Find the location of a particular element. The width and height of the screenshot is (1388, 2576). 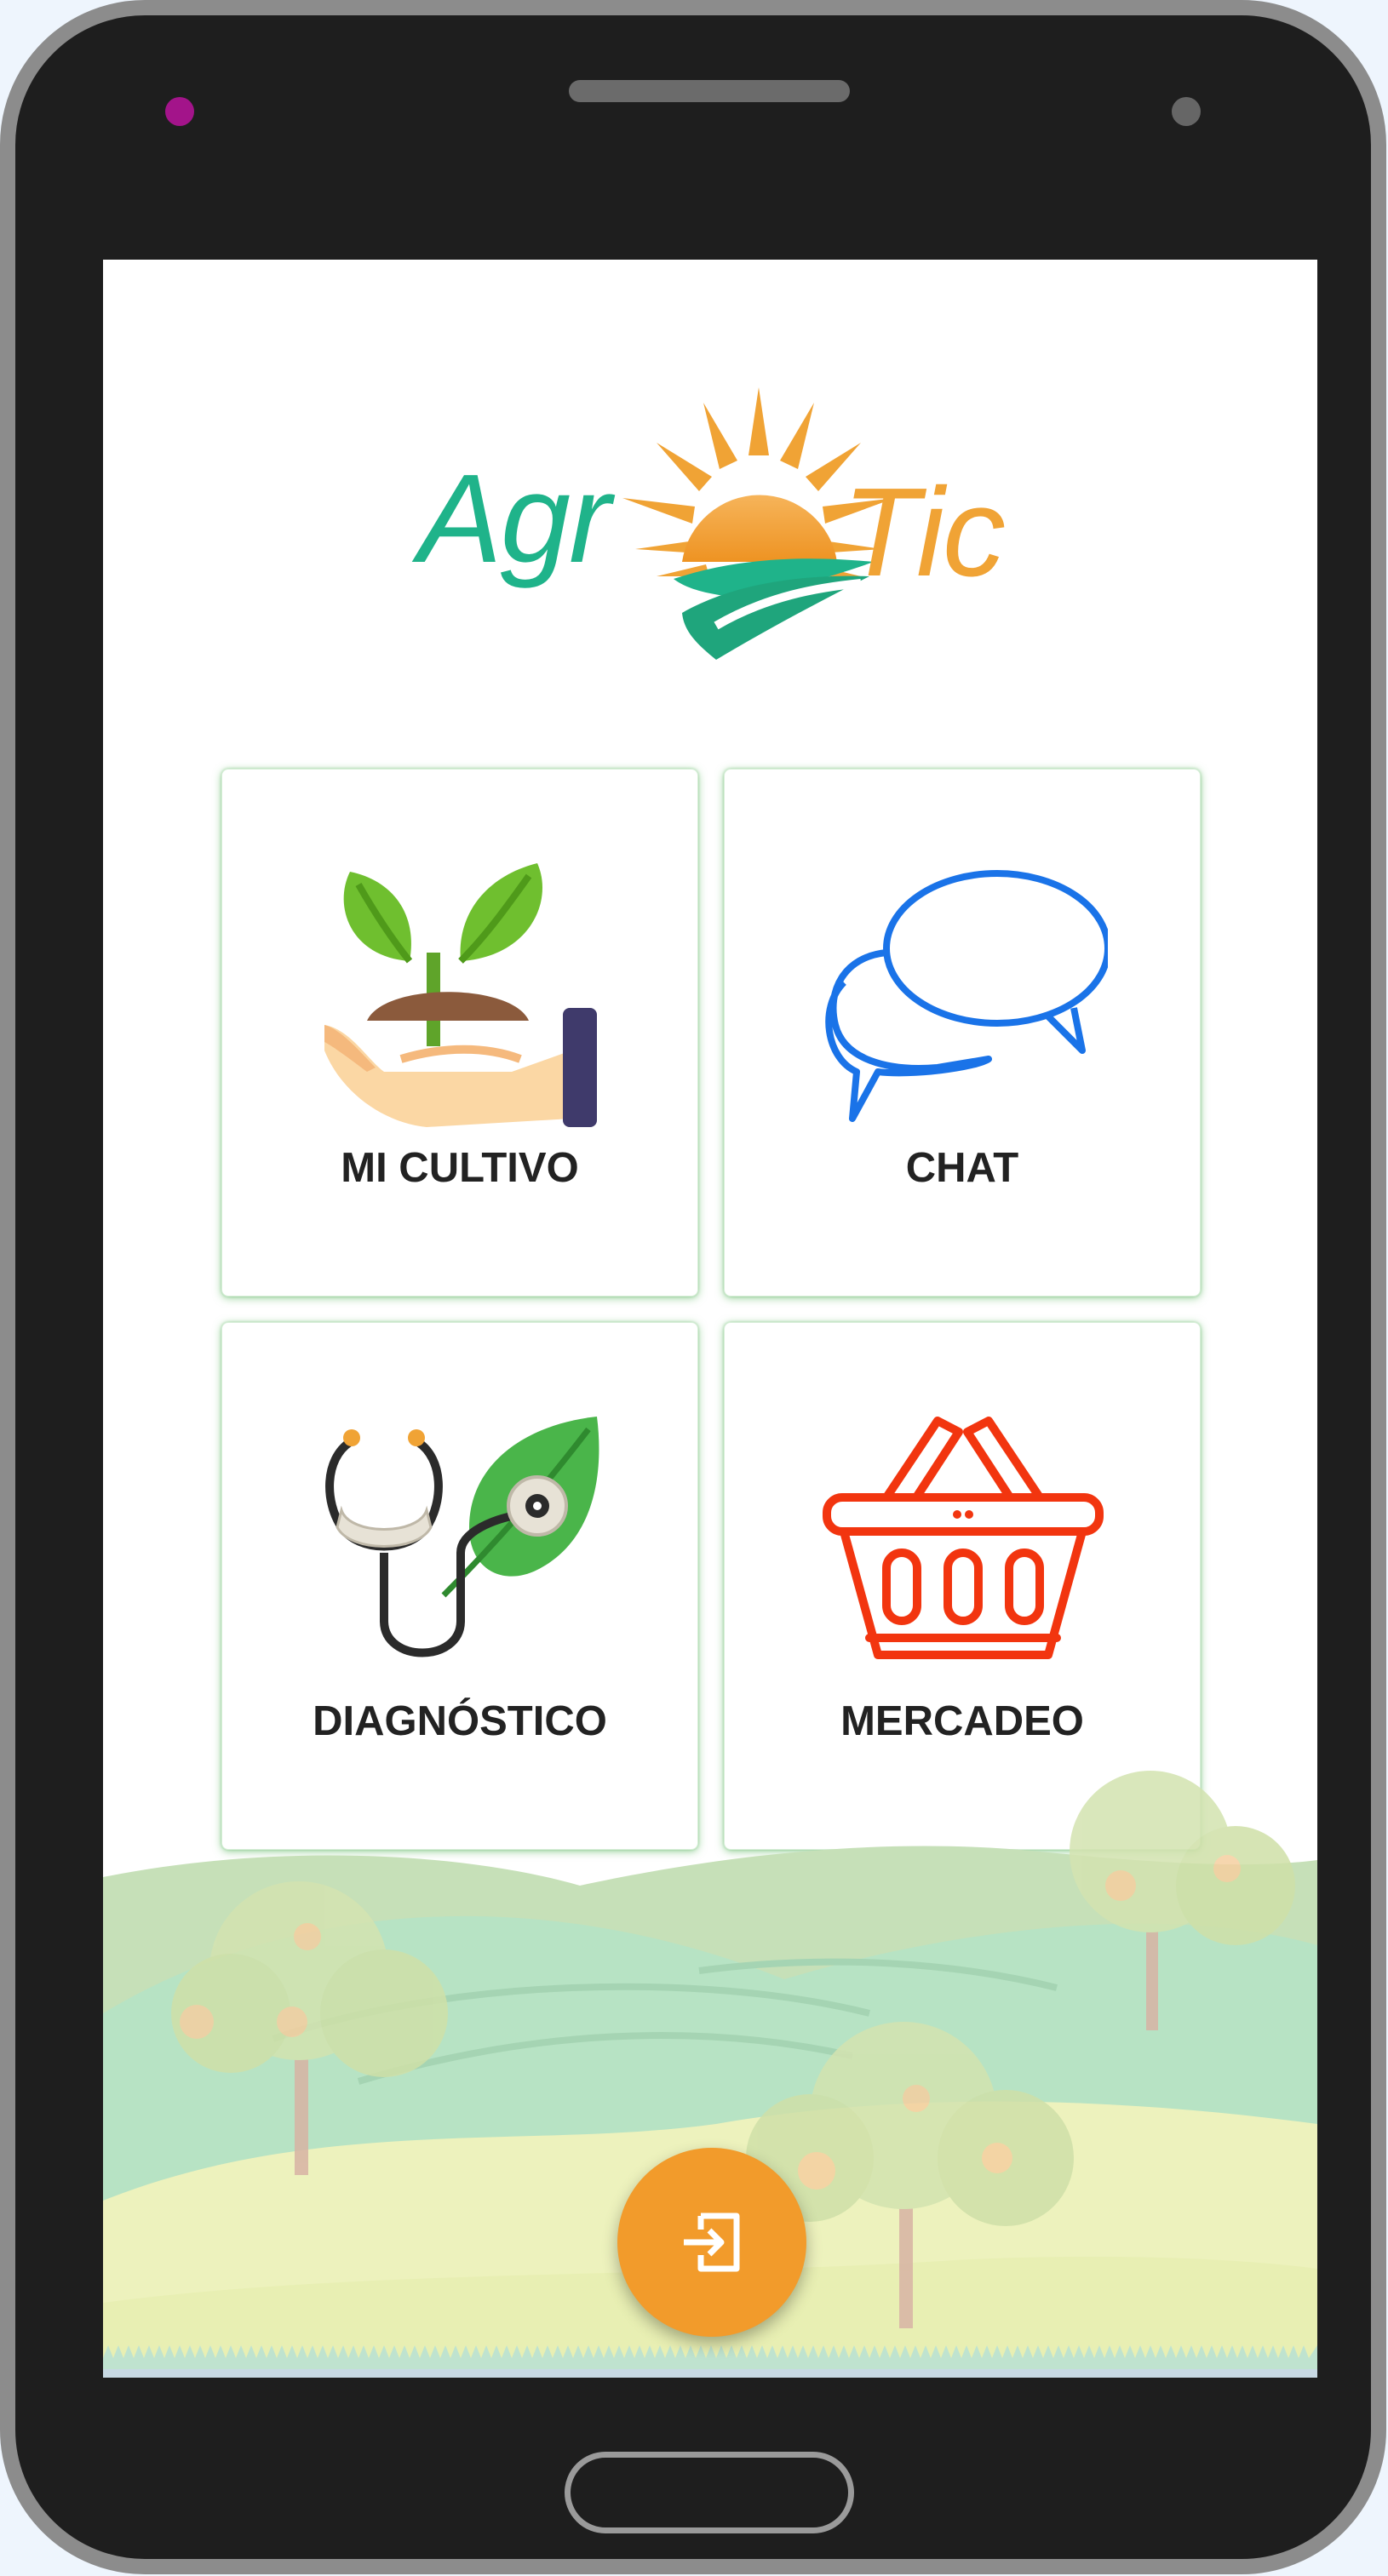

logo-text-agr: Agr is located at coordinates (514, 519).